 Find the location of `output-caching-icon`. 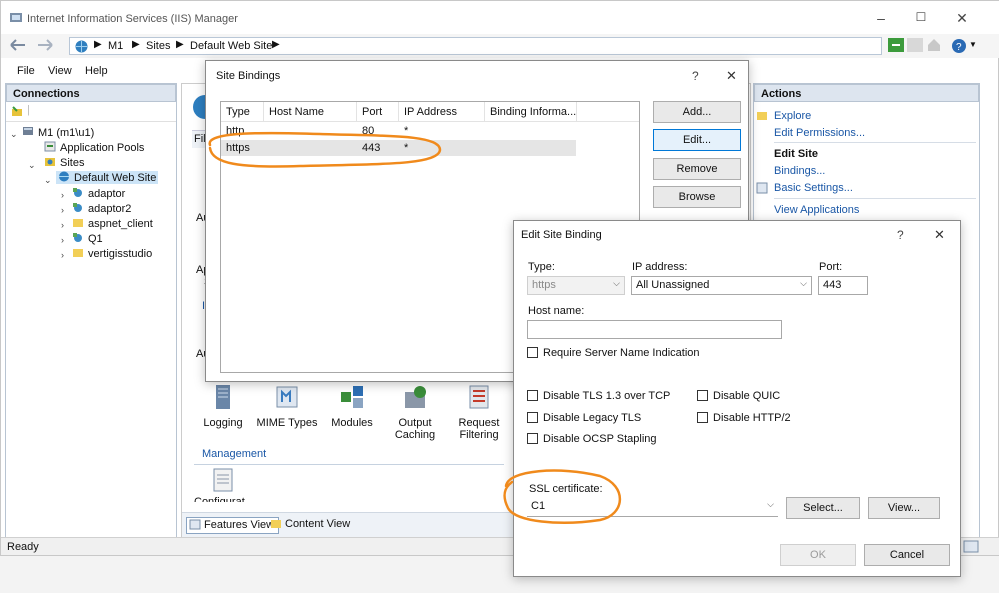

output-caching-icon is located at coordinates (415, 397).